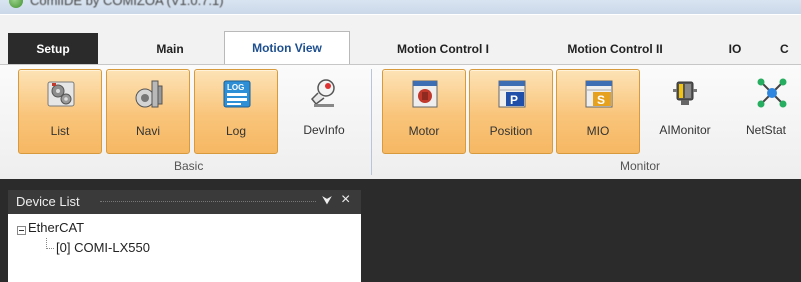 The width and height of the screenshot is (801, 282). What do you see at coordinates (615, 48) in the screenshot?
I see `tab-motion-control-2: Motion Control II` at bounding box center [615, 48].